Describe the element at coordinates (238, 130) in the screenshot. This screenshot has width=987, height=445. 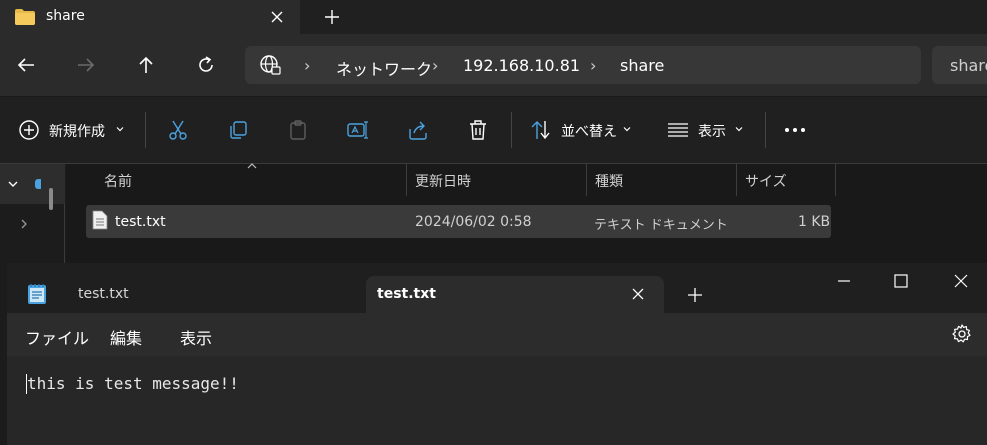
I see `copy-icon` at that location.